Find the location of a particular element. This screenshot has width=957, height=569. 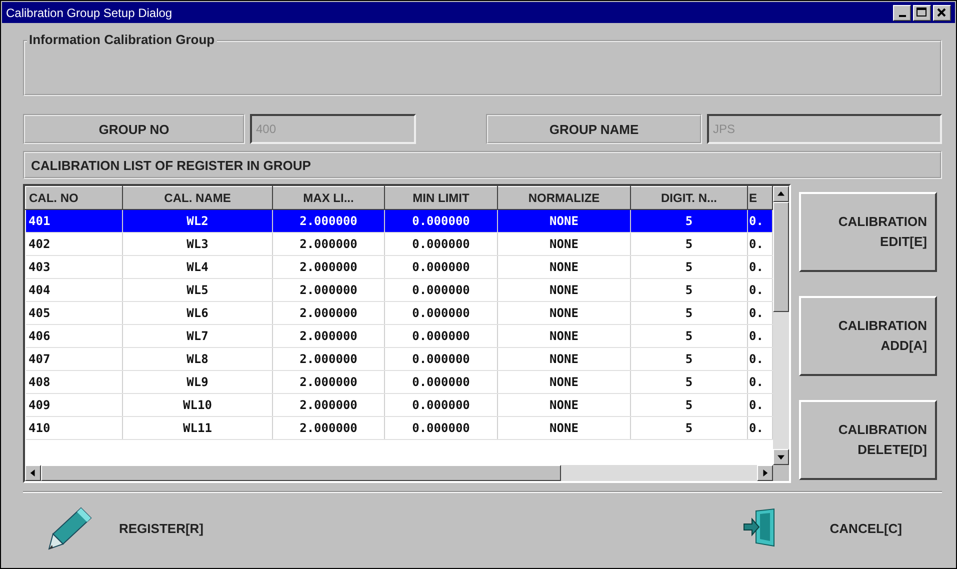

table-cell: 407 is located at coordinates (74, 359).